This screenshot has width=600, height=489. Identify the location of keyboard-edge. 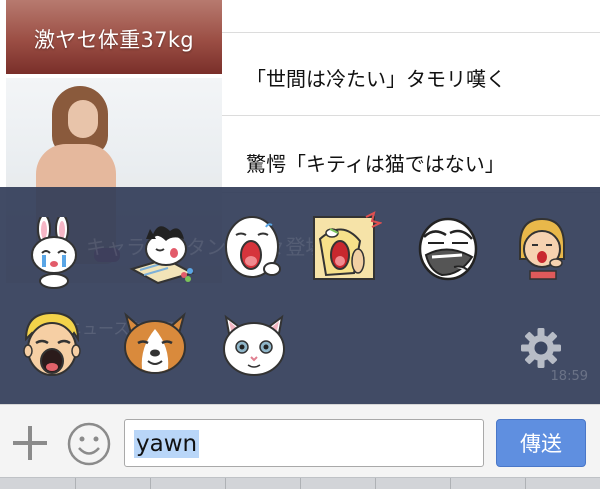
(300, 483).